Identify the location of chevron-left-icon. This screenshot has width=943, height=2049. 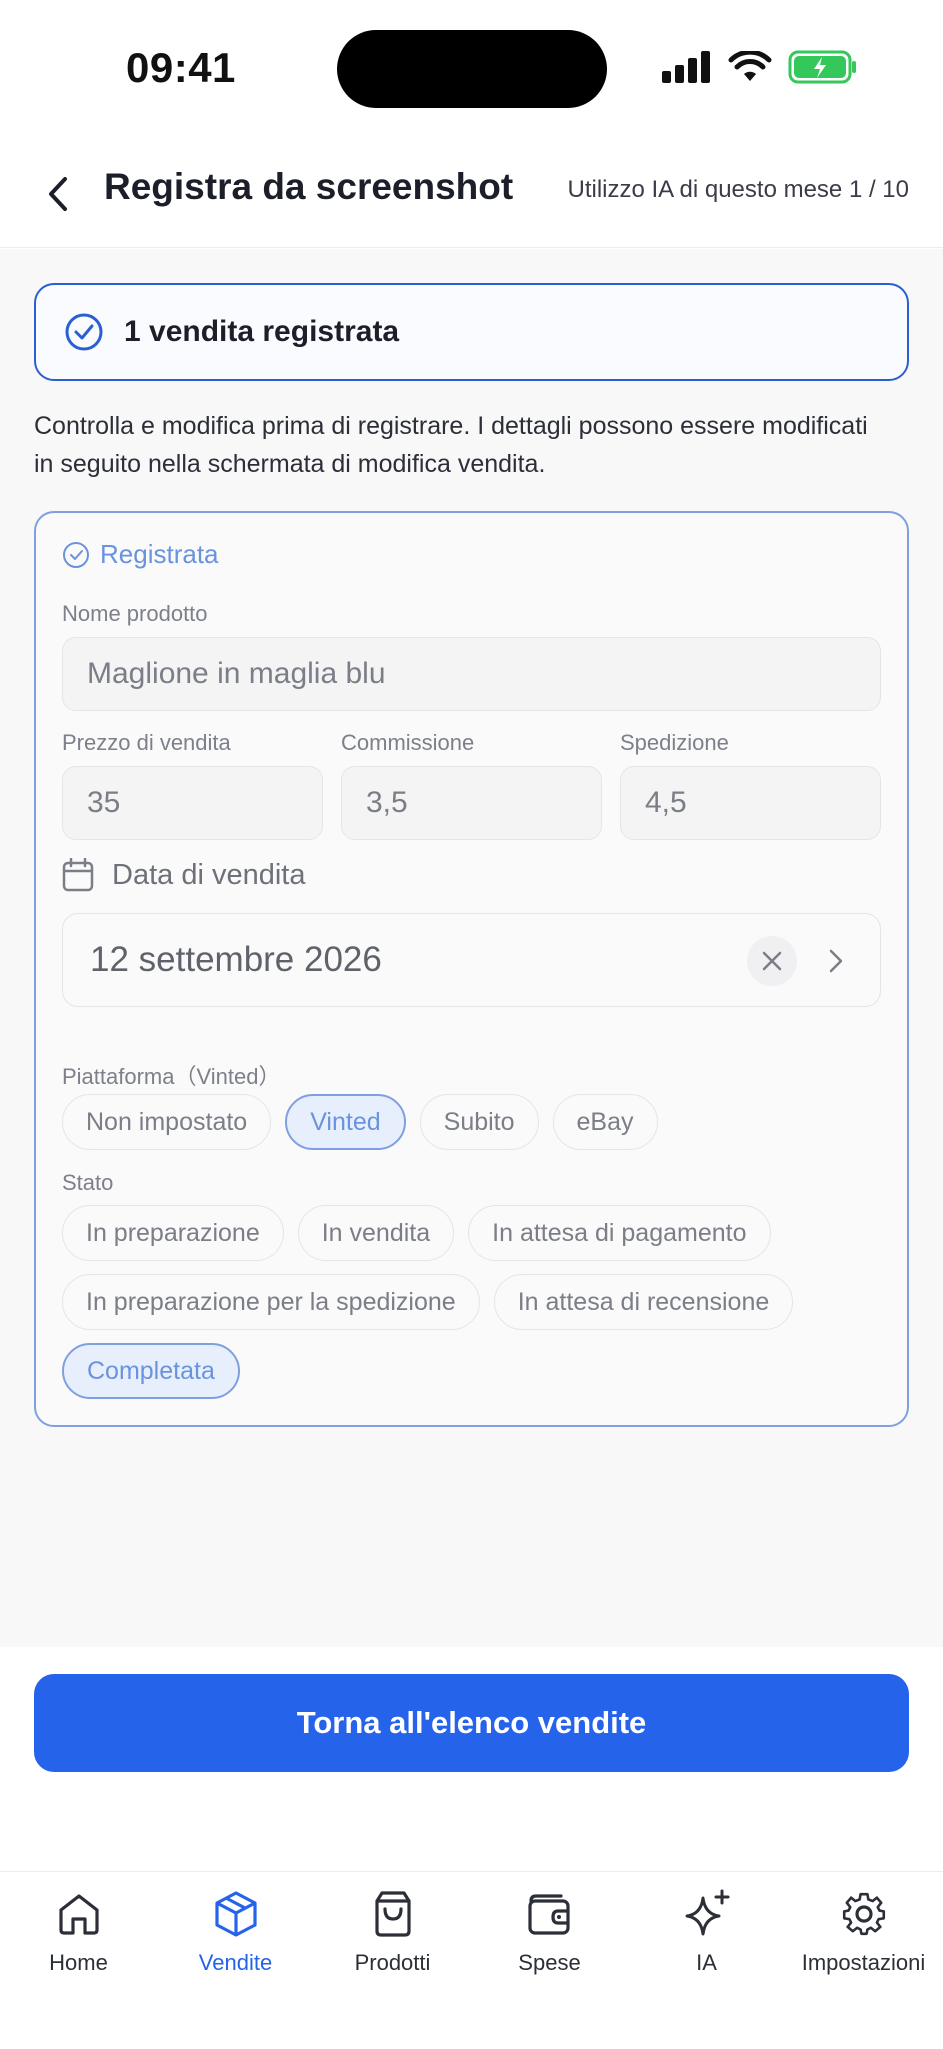
(58, 194).